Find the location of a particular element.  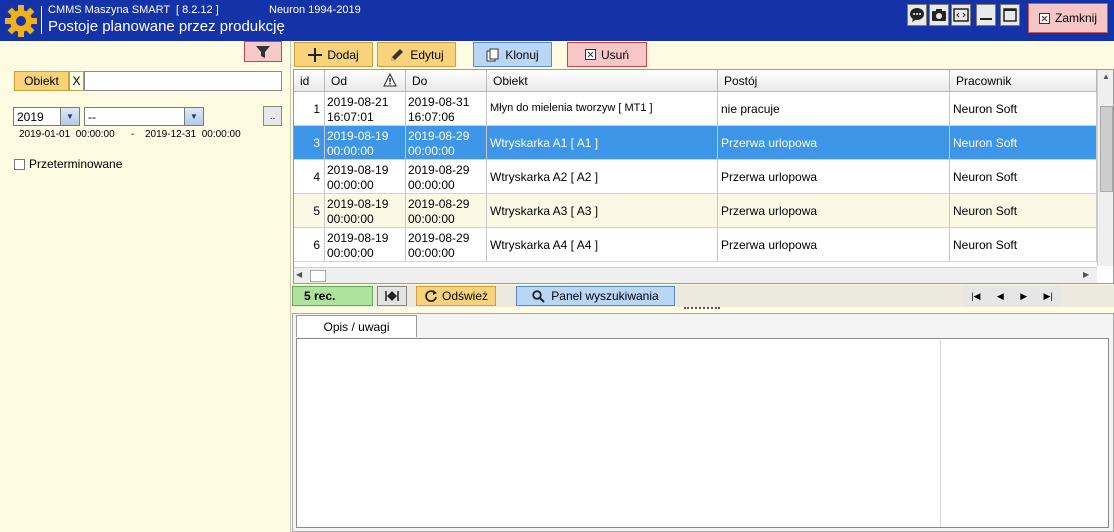

year-value: 2019 is located at coordinates (30, 117).